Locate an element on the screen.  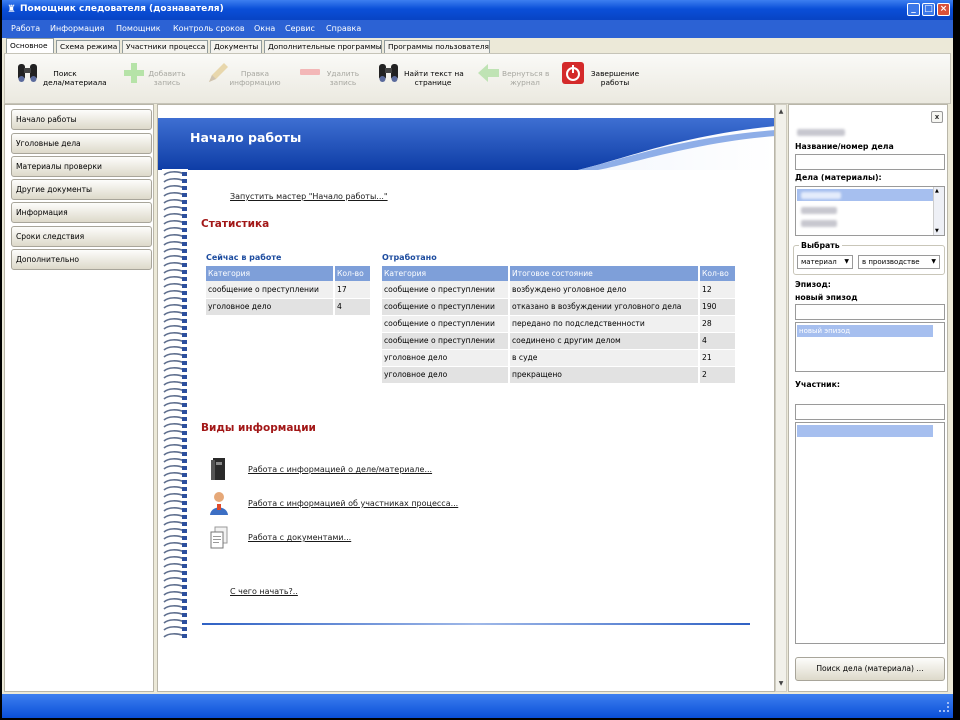
search-case-button: Поиск дела/материала is located at coordinates (65, 80).